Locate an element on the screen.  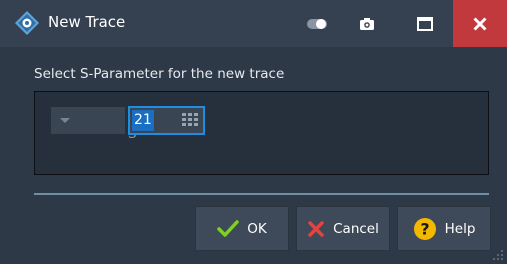
s-parameter-input: 21 is located at coordinates (166, 120).